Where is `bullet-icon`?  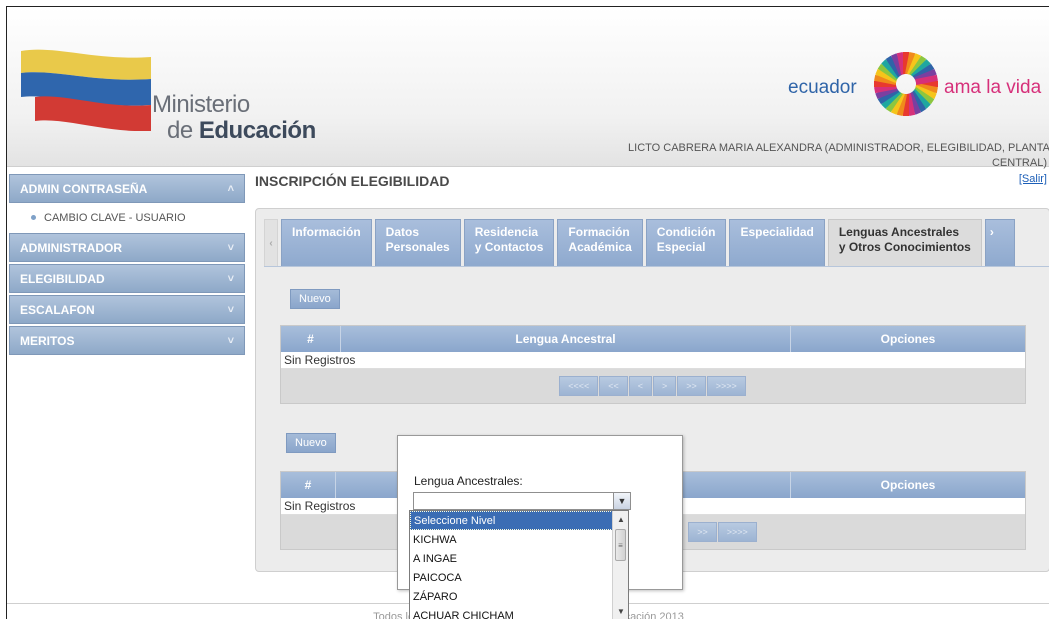
bullet-icon is located at coordinates (33, 217).